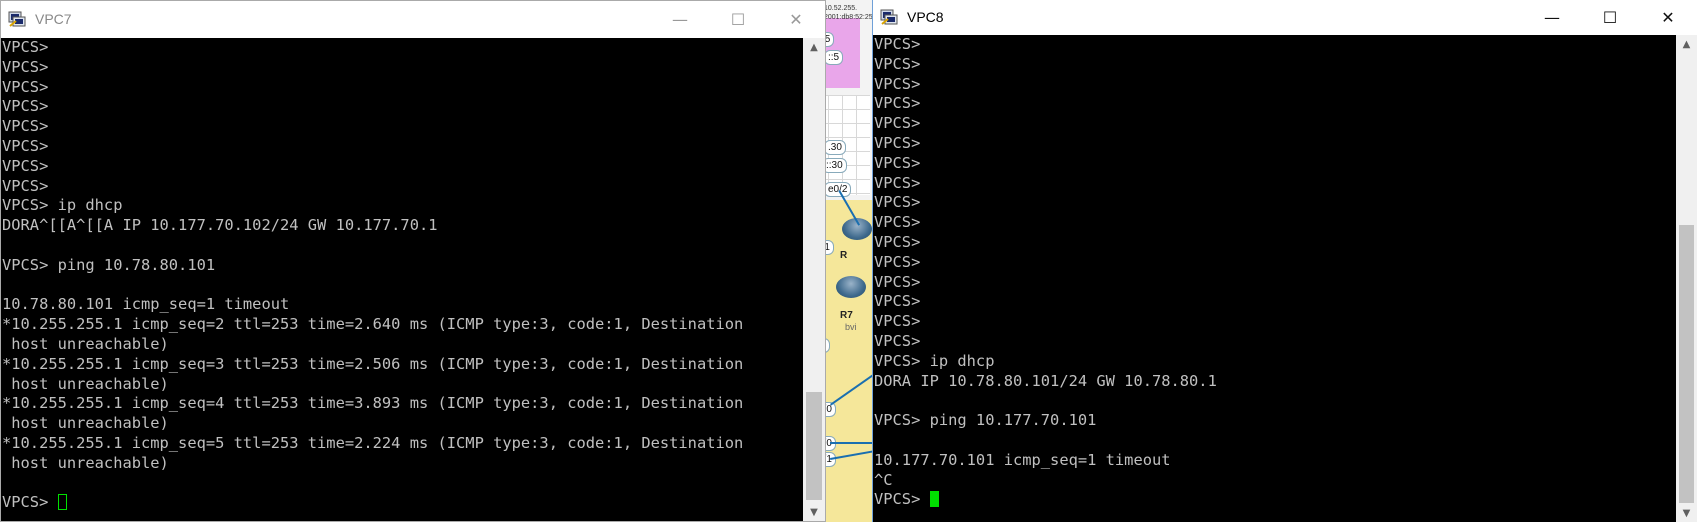 This screenshot has width=1697, height=522. I want to click on window-title: VPC7, so click(53, 19).